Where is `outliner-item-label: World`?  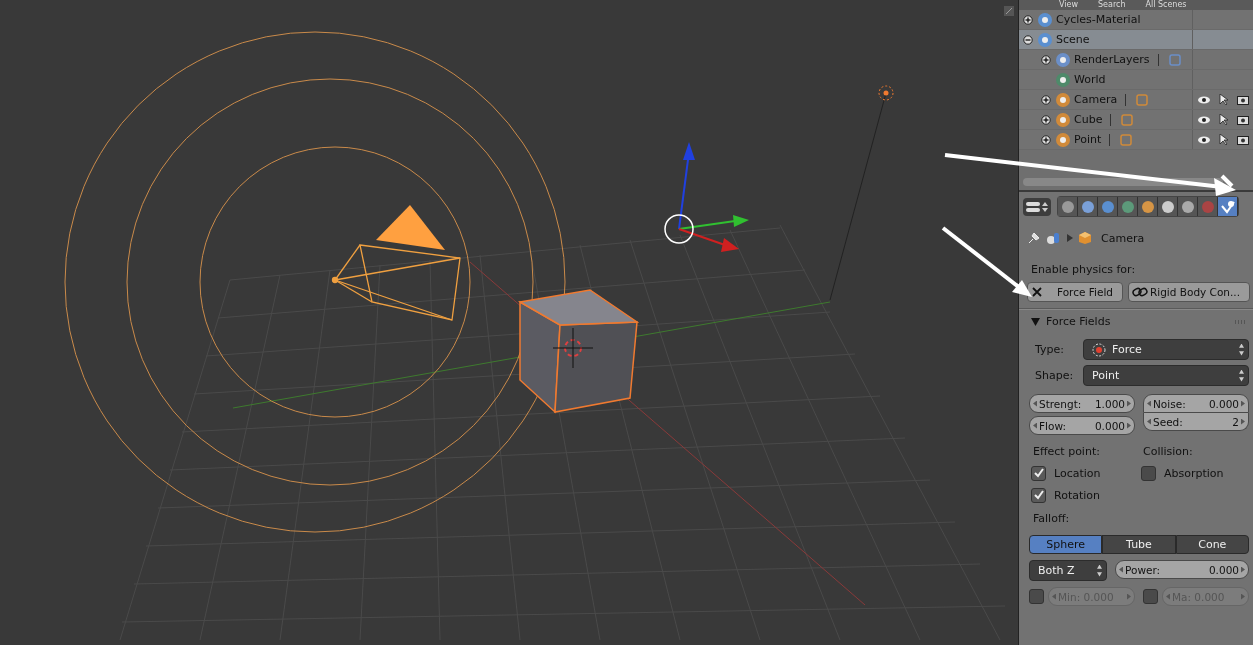
outliner-item-label: World is located at coordinates (1090, 79).